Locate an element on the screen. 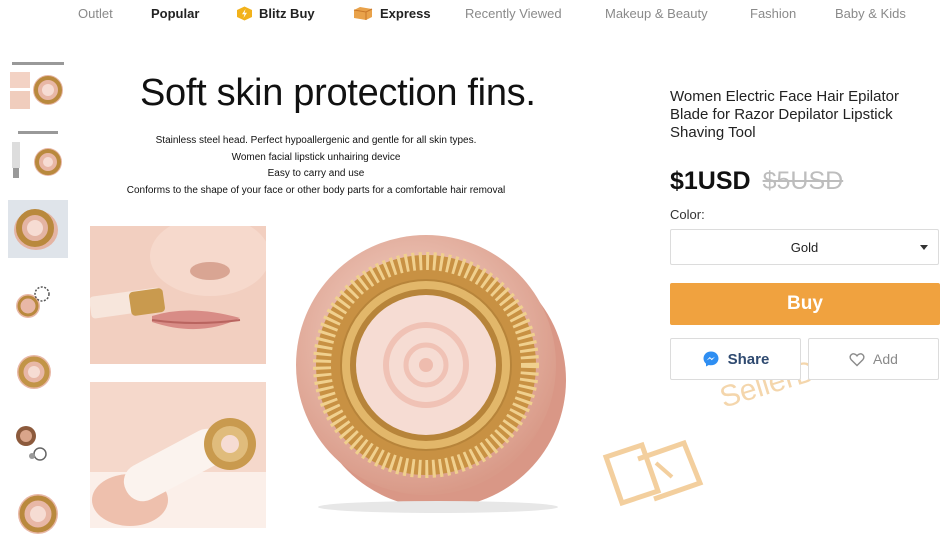 The width and height of the screenshot is (952, 543). share-button-label: Share is located at coordinates (748, 359).